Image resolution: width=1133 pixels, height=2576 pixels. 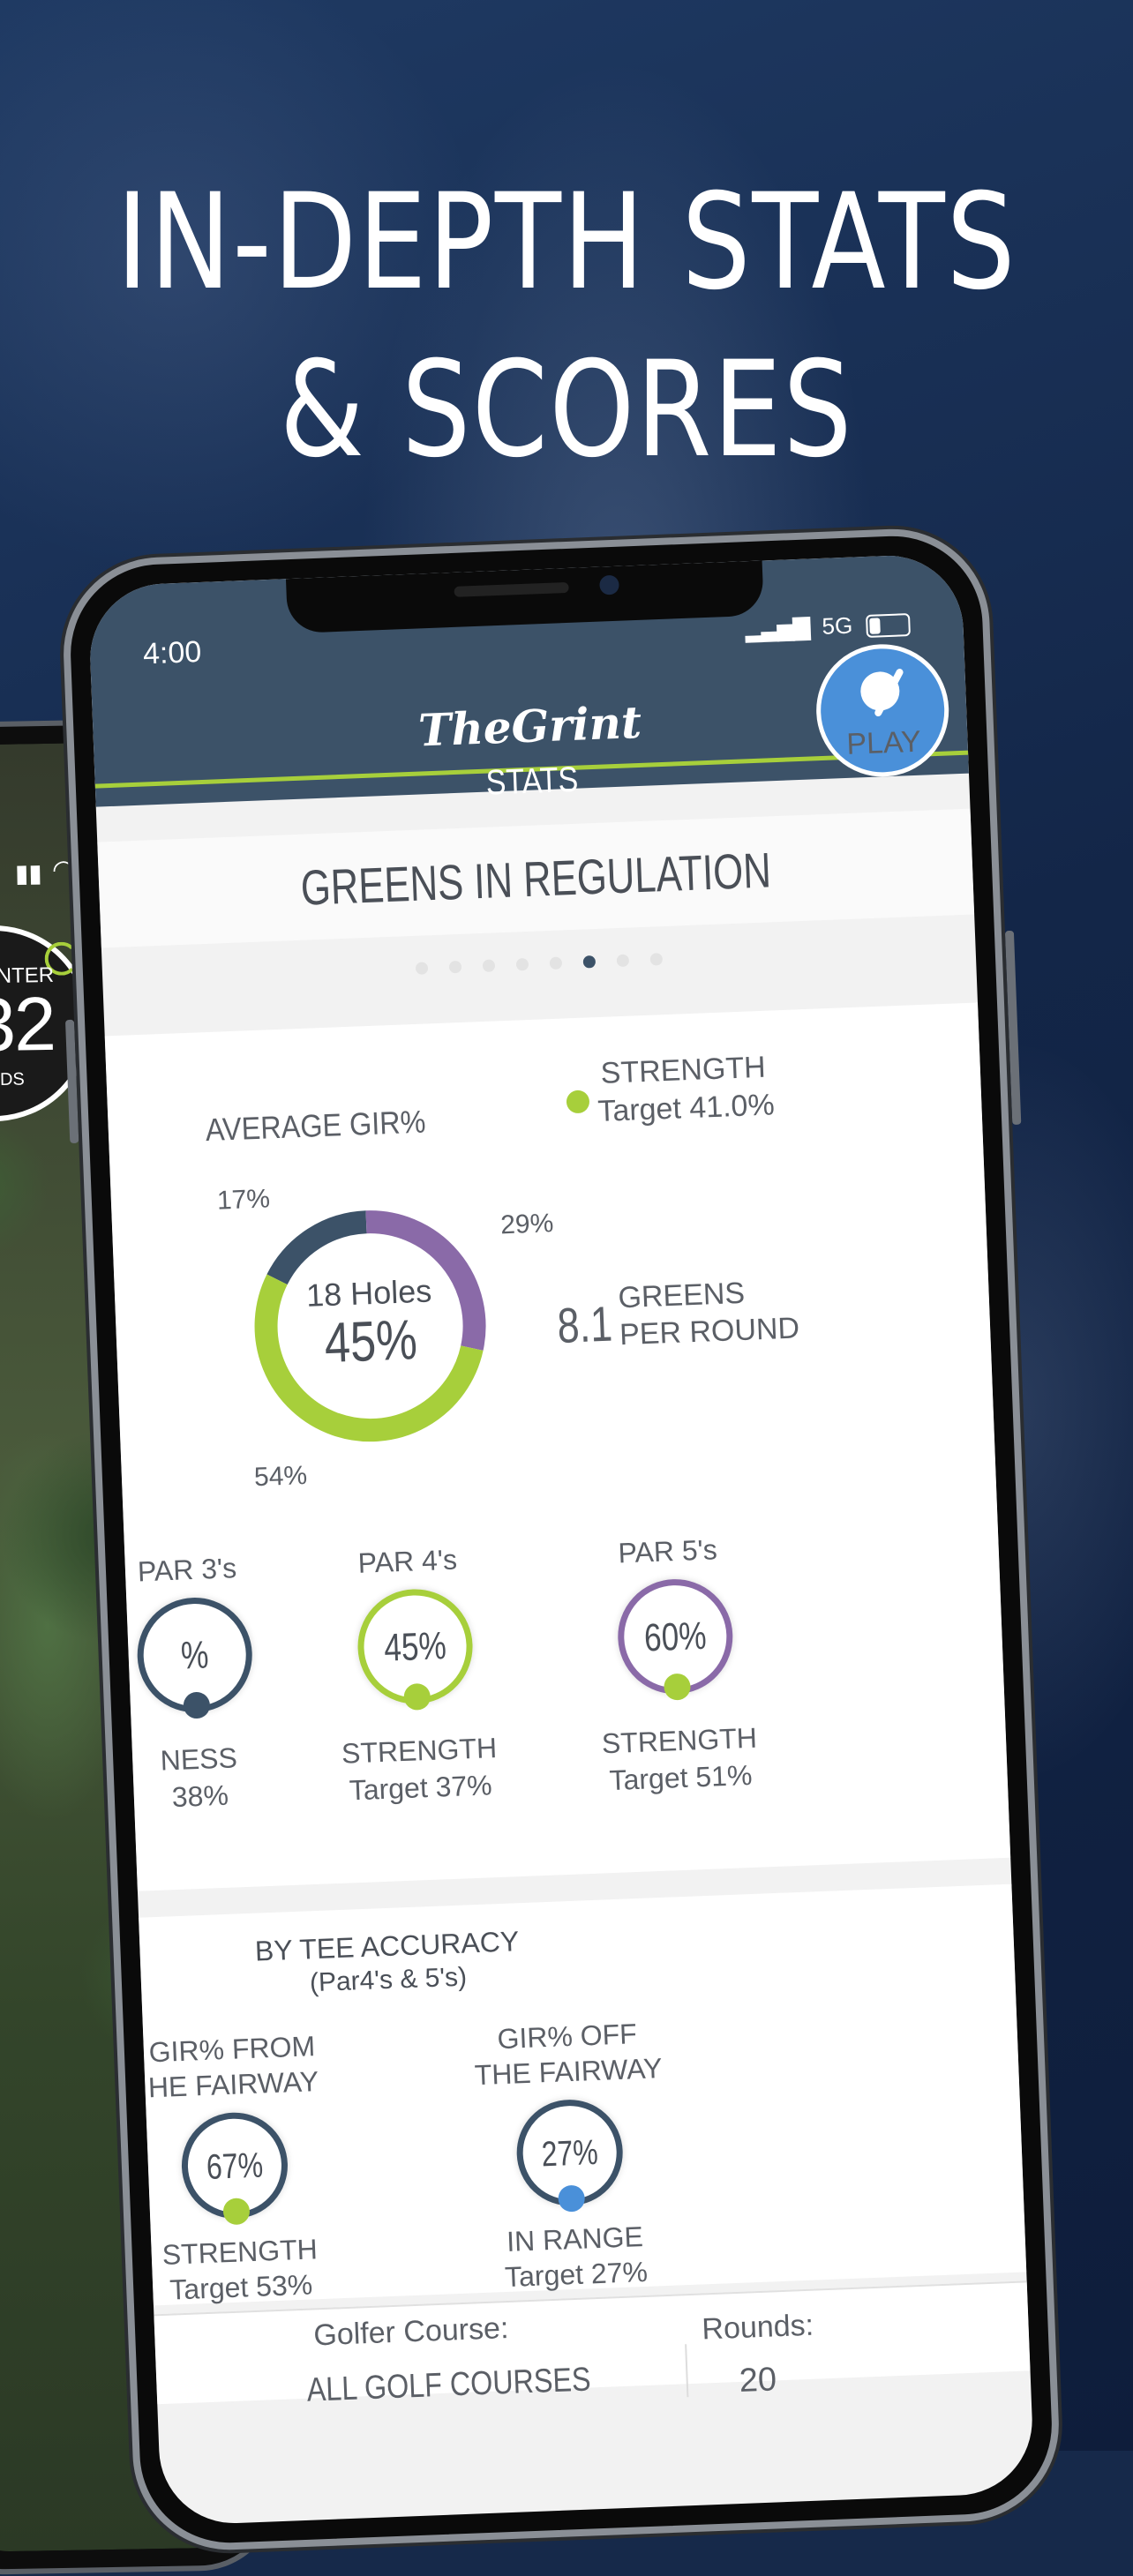 I want to click on tee-value: 67%, so click(x=235, y=2166).